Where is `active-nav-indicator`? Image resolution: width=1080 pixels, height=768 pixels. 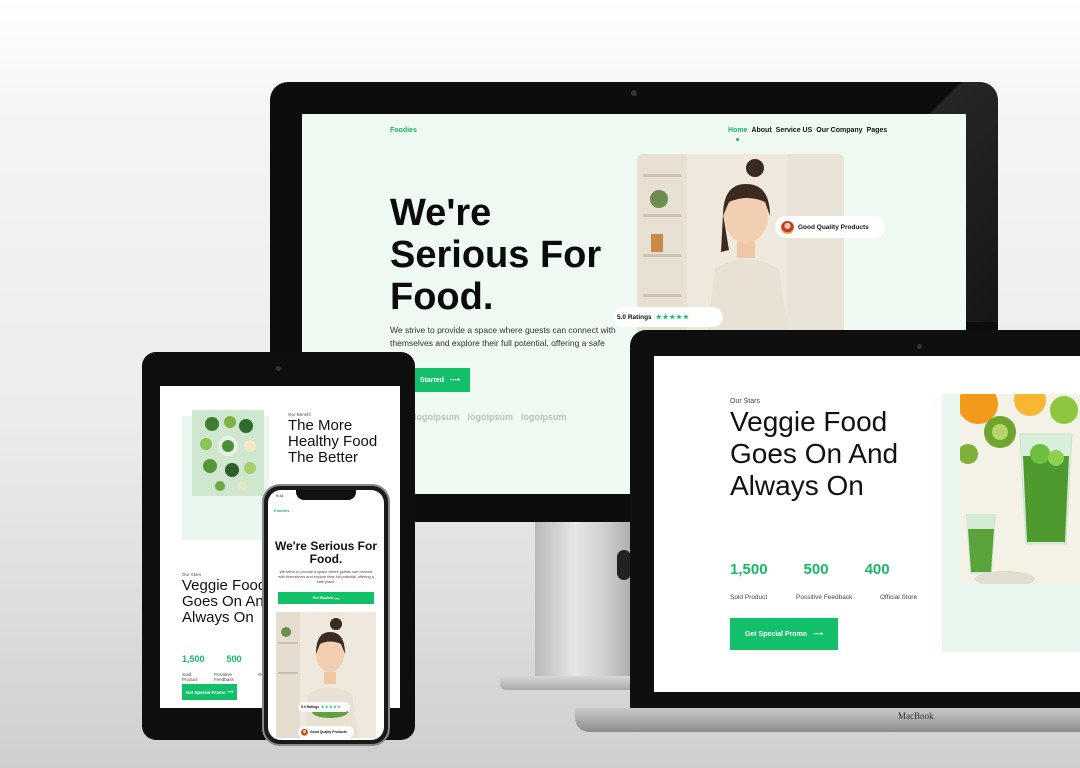 active-nav-indicator is located at coordinates (737, 139).